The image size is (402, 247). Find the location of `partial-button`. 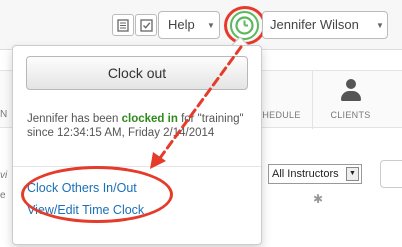

partial-button is located at coordinates (391, 174).